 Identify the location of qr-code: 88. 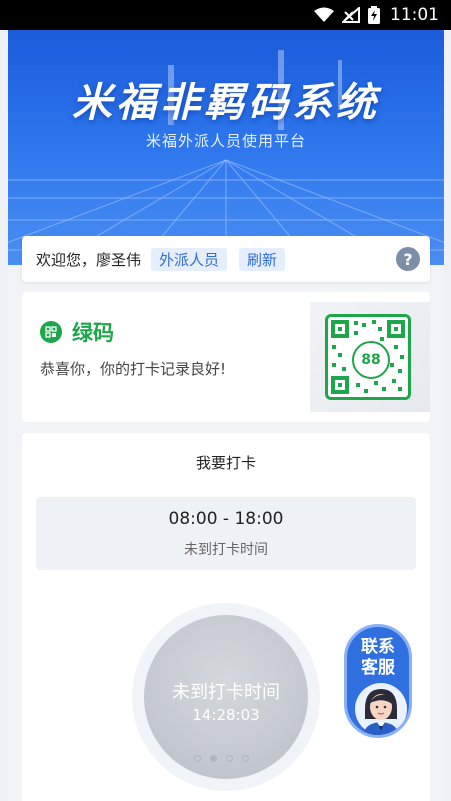
(368, 357).